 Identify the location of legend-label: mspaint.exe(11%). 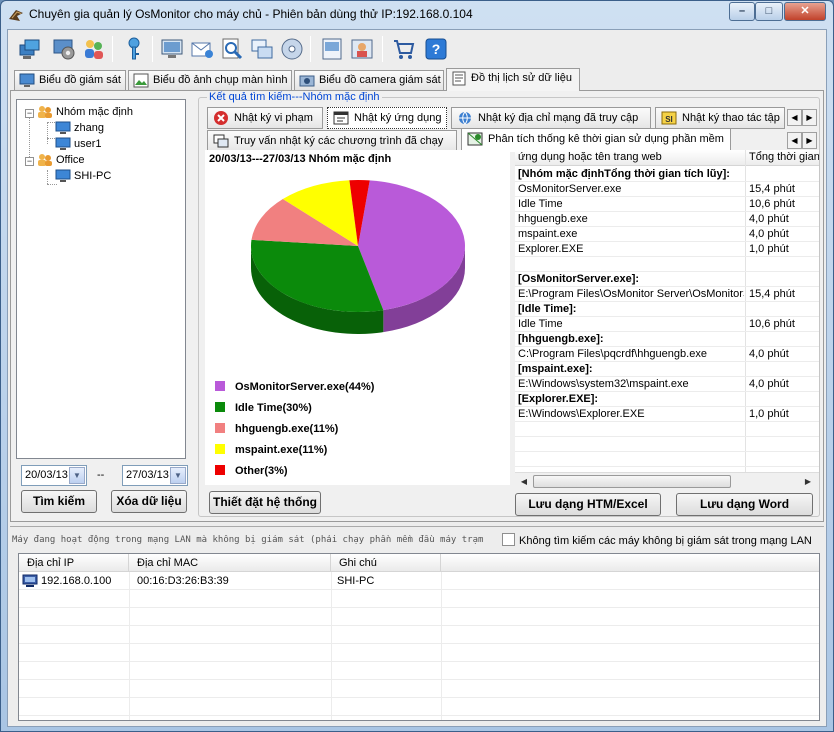
(281, 450).